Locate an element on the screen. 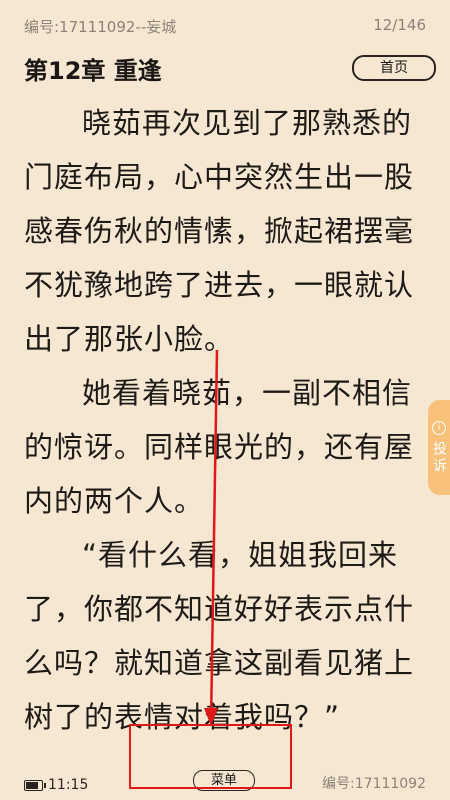  annotation-arrow is located at coordinates (211, 537).